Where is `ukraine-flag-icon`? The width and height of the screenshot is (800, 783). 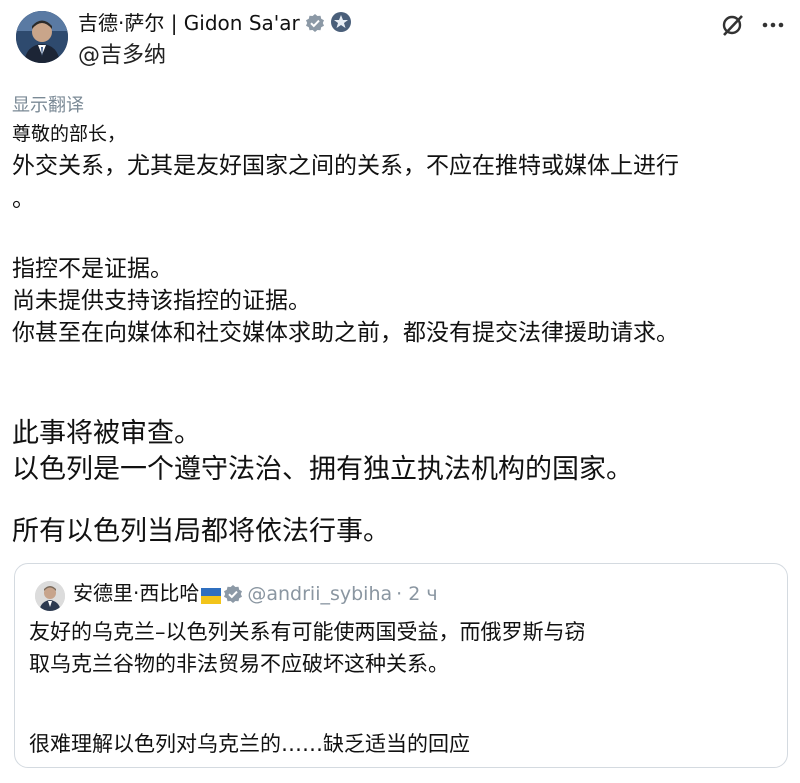
ukraine-flag-icon is located at coordinates (211, 597).